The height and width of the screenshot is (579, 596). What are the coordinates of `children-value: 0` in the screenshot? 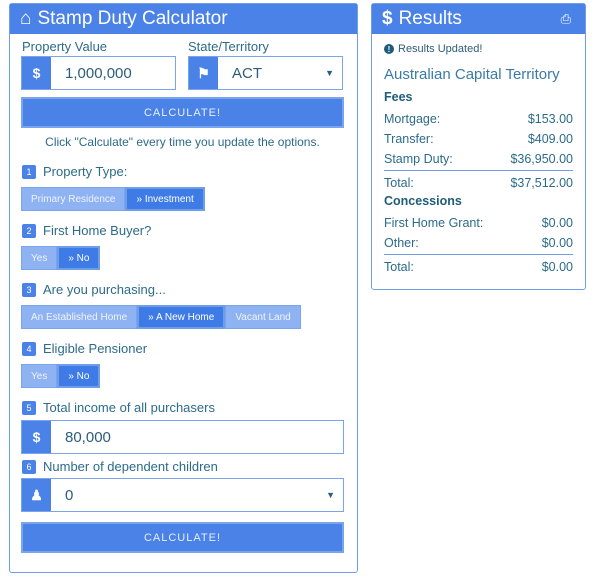 It's located at (69, 495).